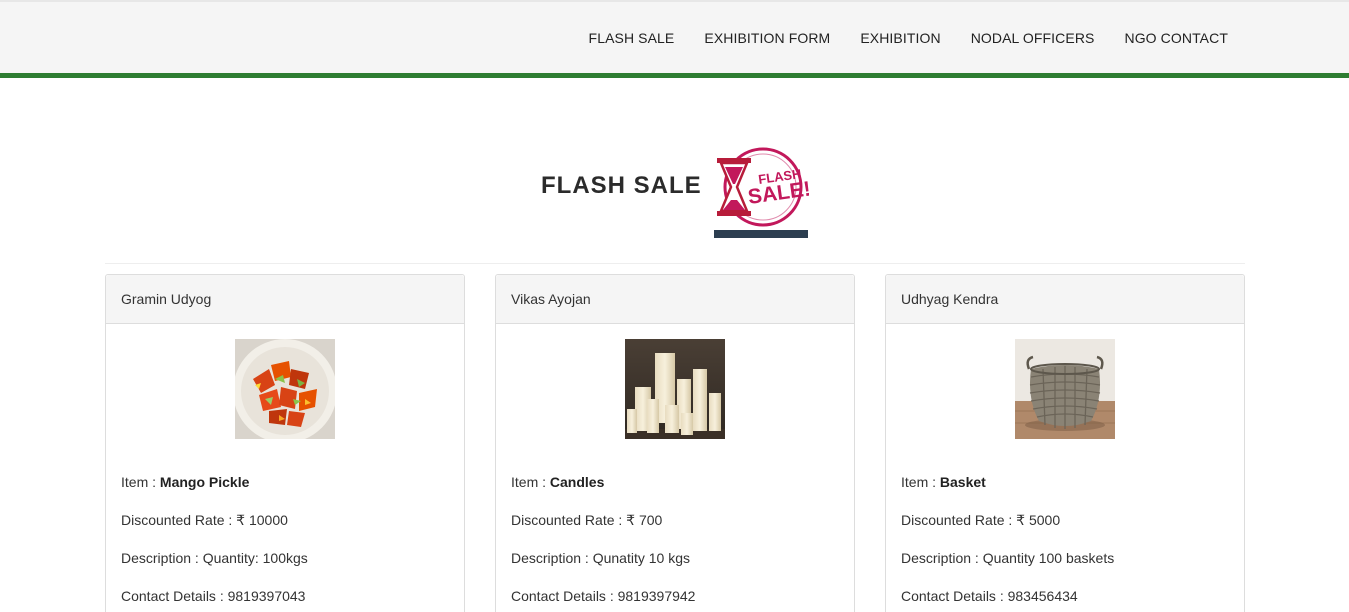 Image resolution: width=1349 pixels, height=612 pixels. I want to click on contact-value: 9819397942, so click(656, 596).